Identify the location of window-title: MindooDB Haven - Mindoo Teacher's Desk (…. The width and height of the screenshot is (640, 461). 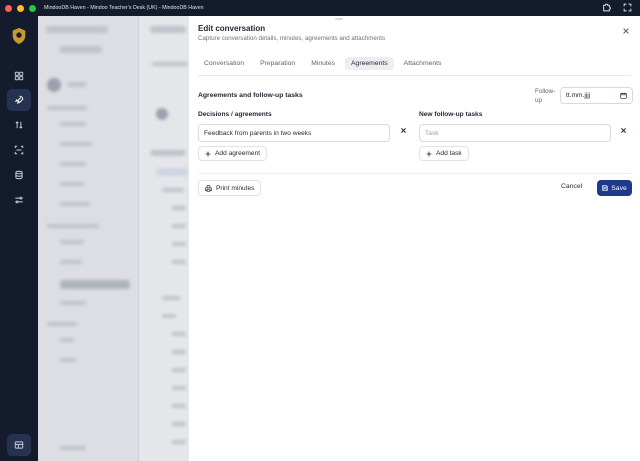
(124, 8).